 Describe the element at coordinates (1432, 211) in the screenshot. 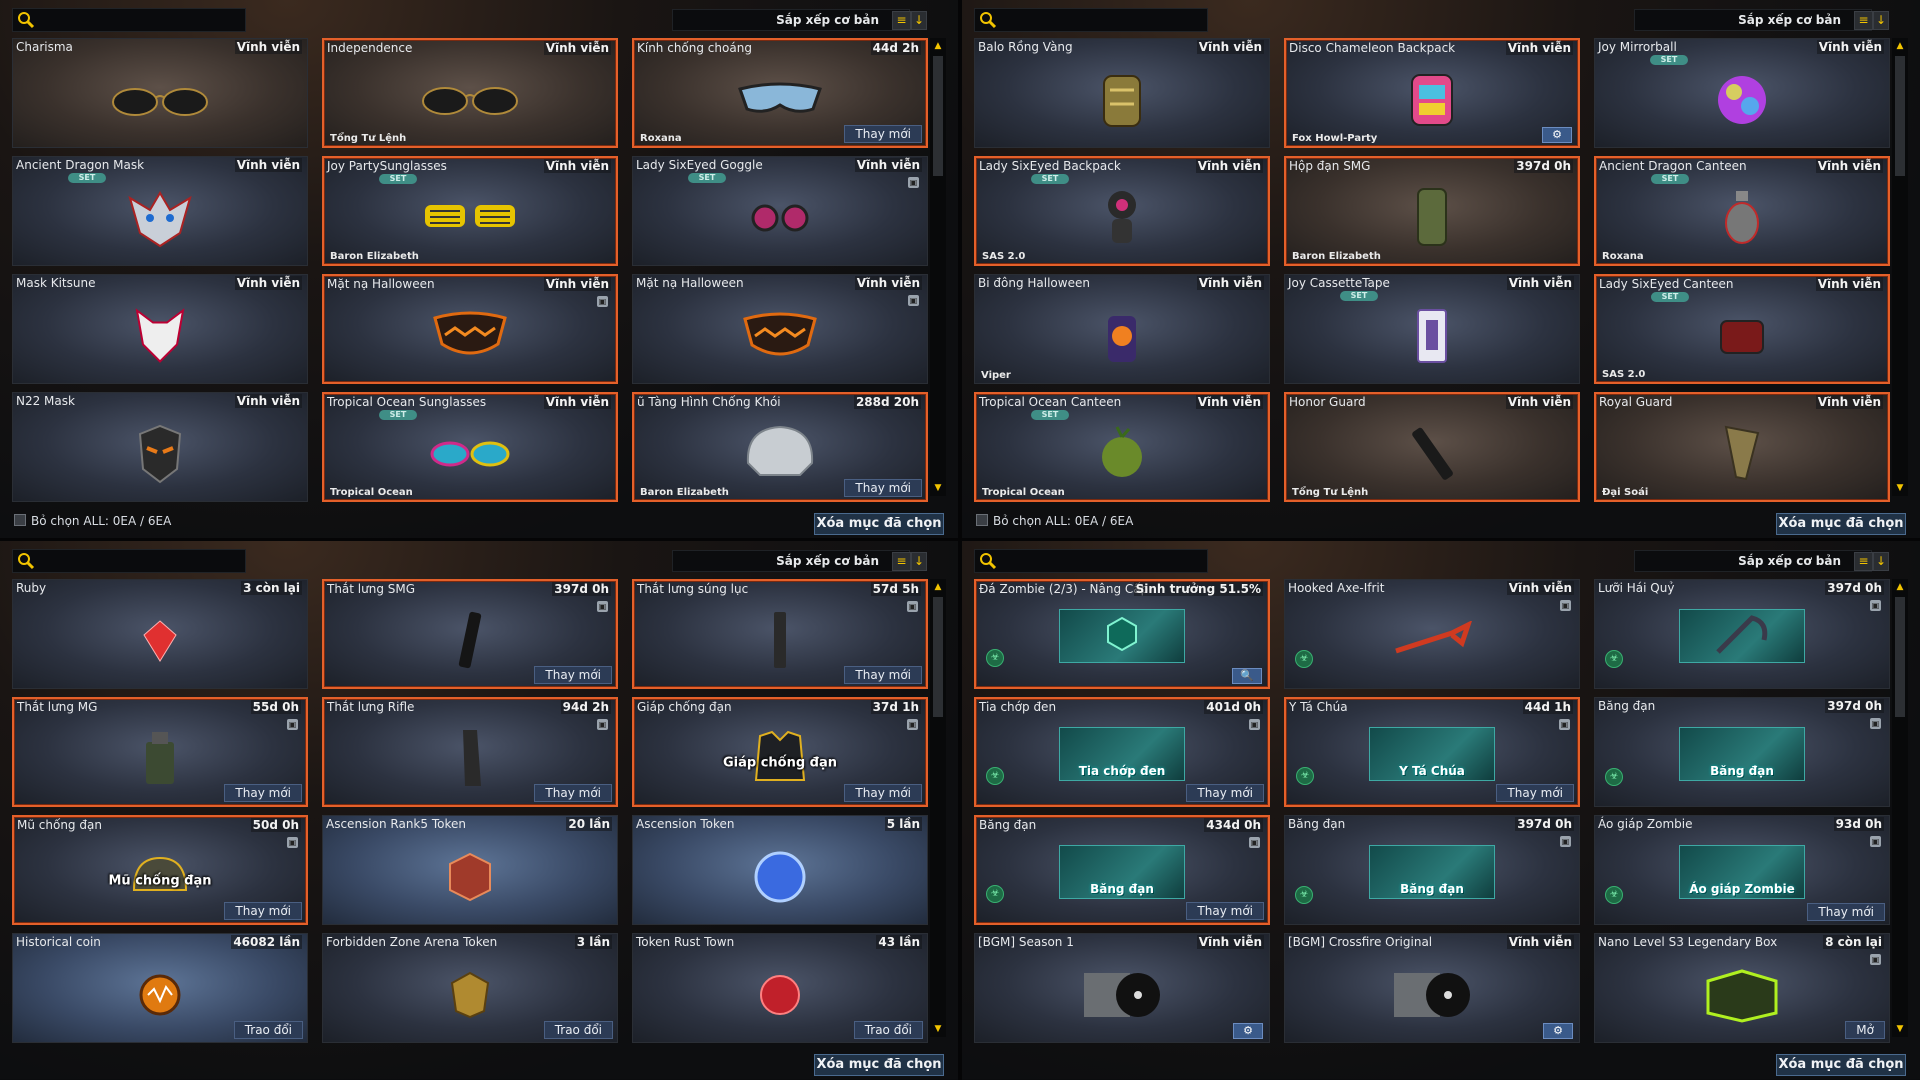

I see `inventory-item-card: Hộp đạn SMG 397d 0h Baron Elizabeth` at that location.